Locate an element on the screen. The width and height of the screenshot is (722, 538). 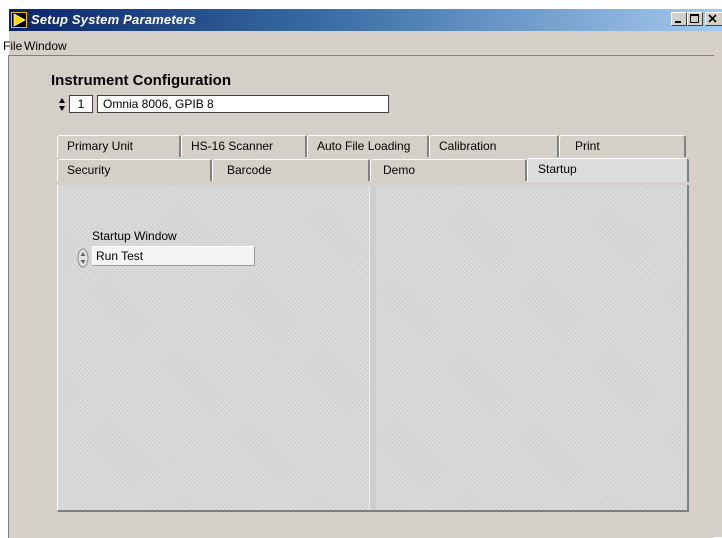
title-bar: Setup System Parameters is located at coordinates (365, 20).